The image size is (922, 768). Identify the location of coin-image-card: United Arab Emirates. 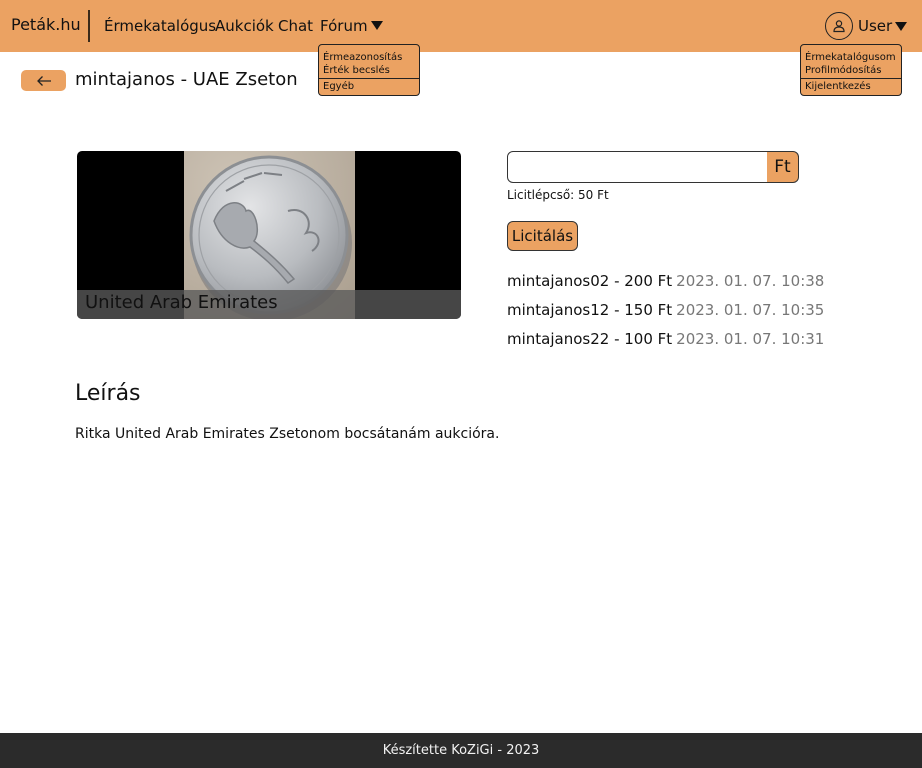
(269, 235).